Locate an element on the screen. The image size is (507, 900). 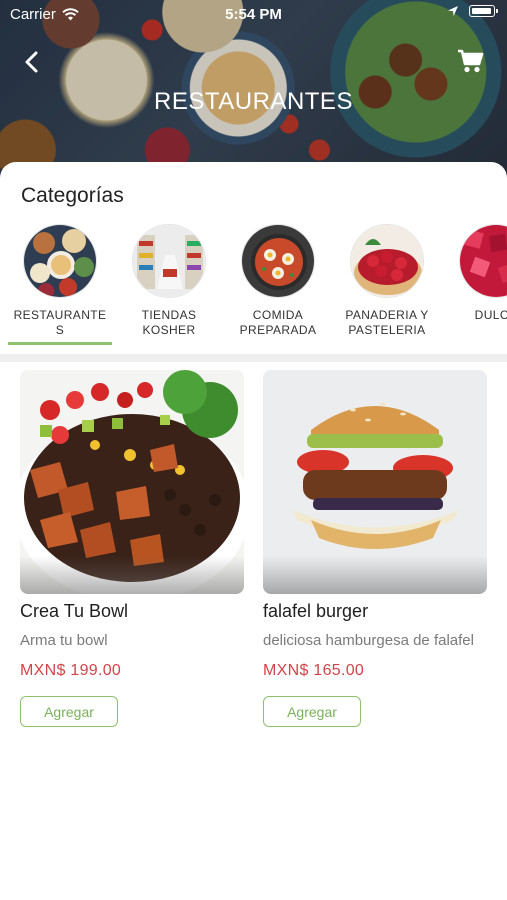
status-time: 5:54 PM is located at coordinates (253, 14).